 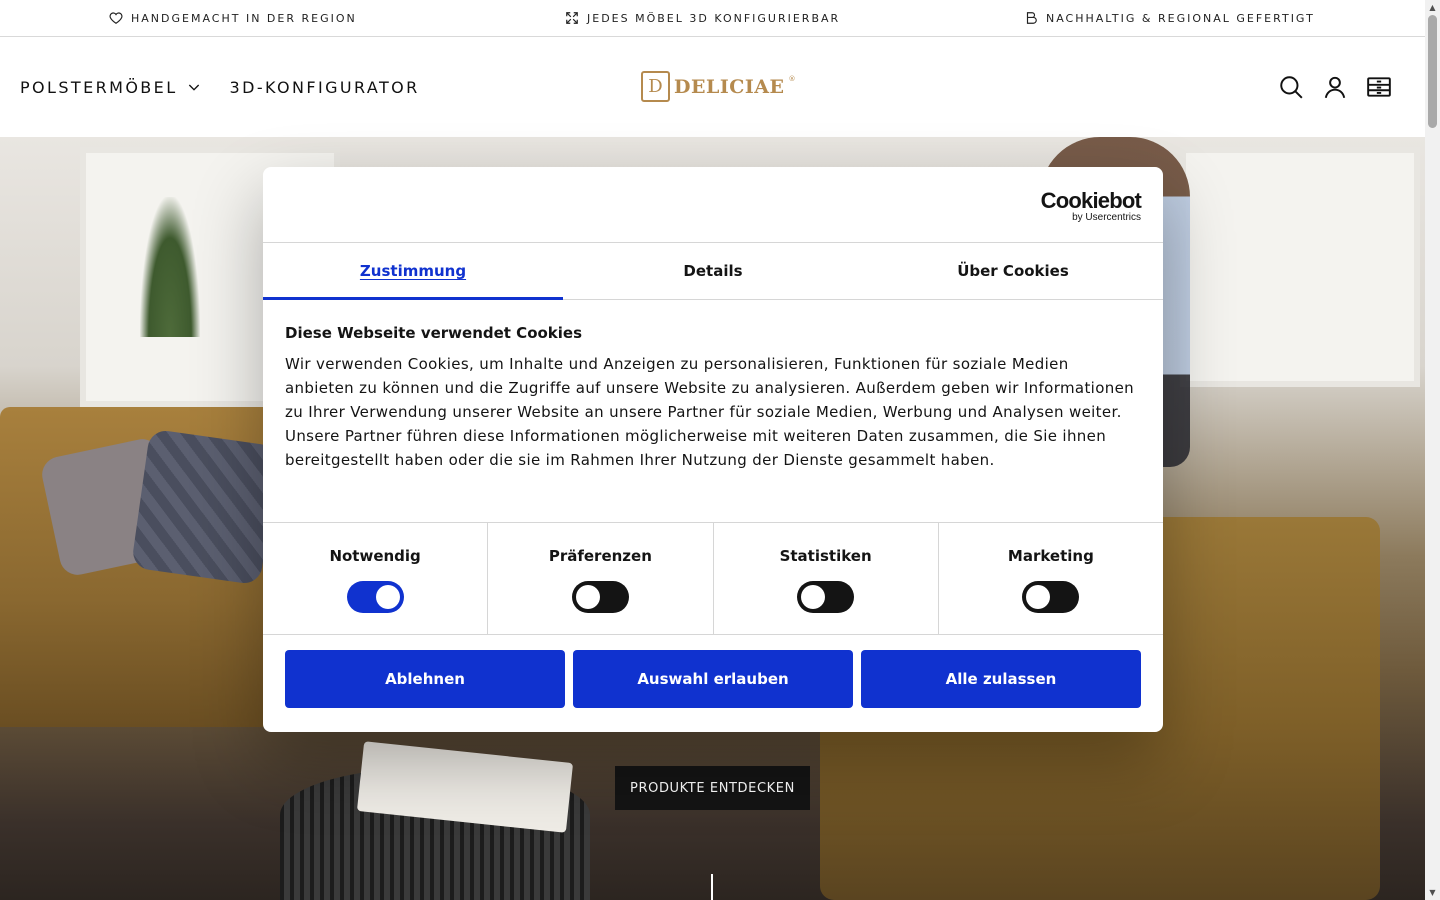 I want to click on nav-item-3d-konfigurator: 3D-KONFIGURATOR, so click(x=325, y=87).